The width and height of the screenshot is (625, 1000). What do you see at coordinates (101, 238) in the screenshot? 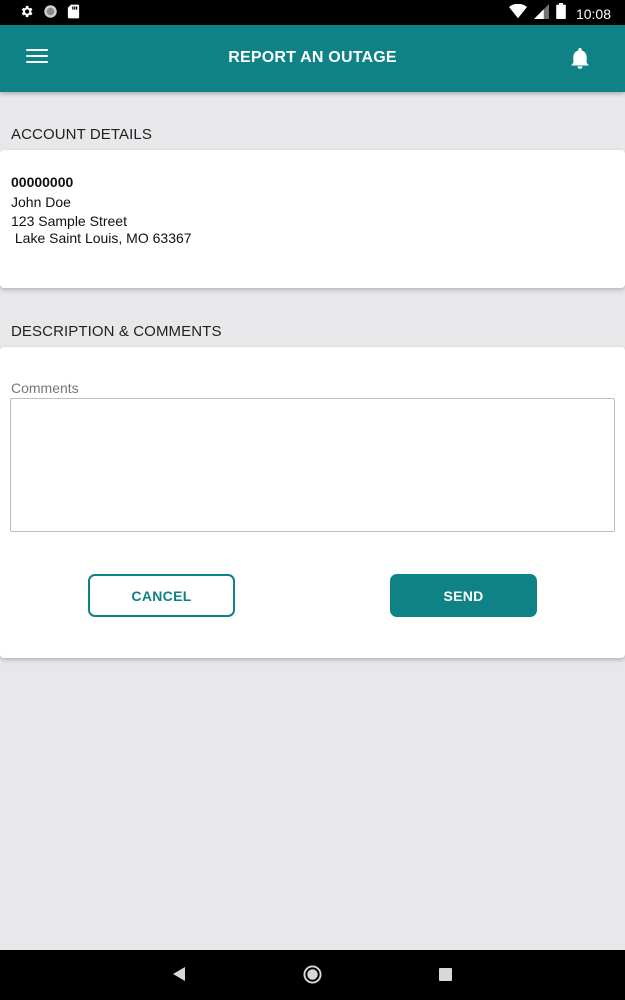
I see `address-line-2: Lake Saint Louis, MO 63367` at bounding box center [101, 238].